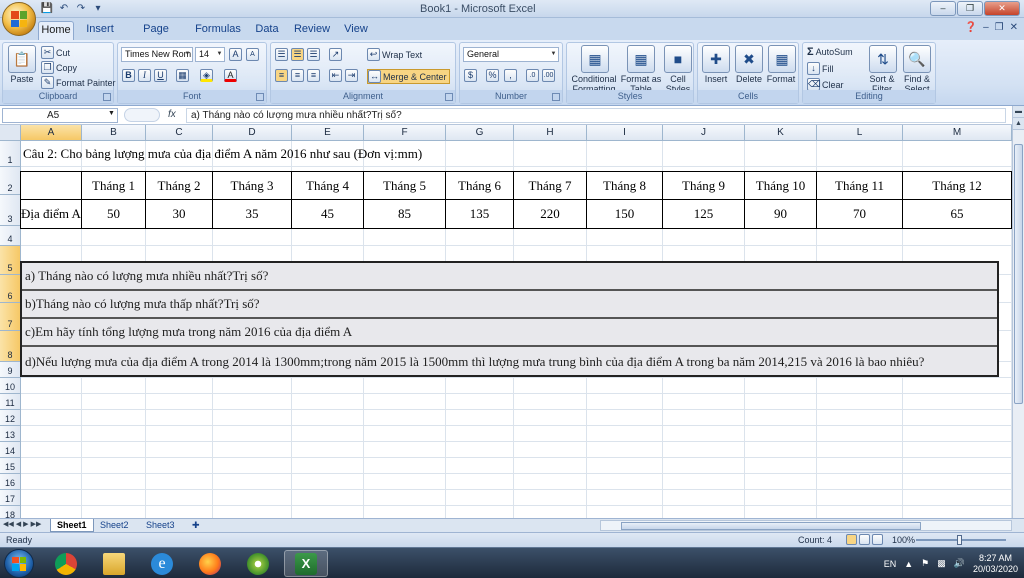 The width and height of the screenshot is (1024, 578). Describe the element at coordinates (10, 450) in the screenshot. I see `row-header-14: 14` at that location.